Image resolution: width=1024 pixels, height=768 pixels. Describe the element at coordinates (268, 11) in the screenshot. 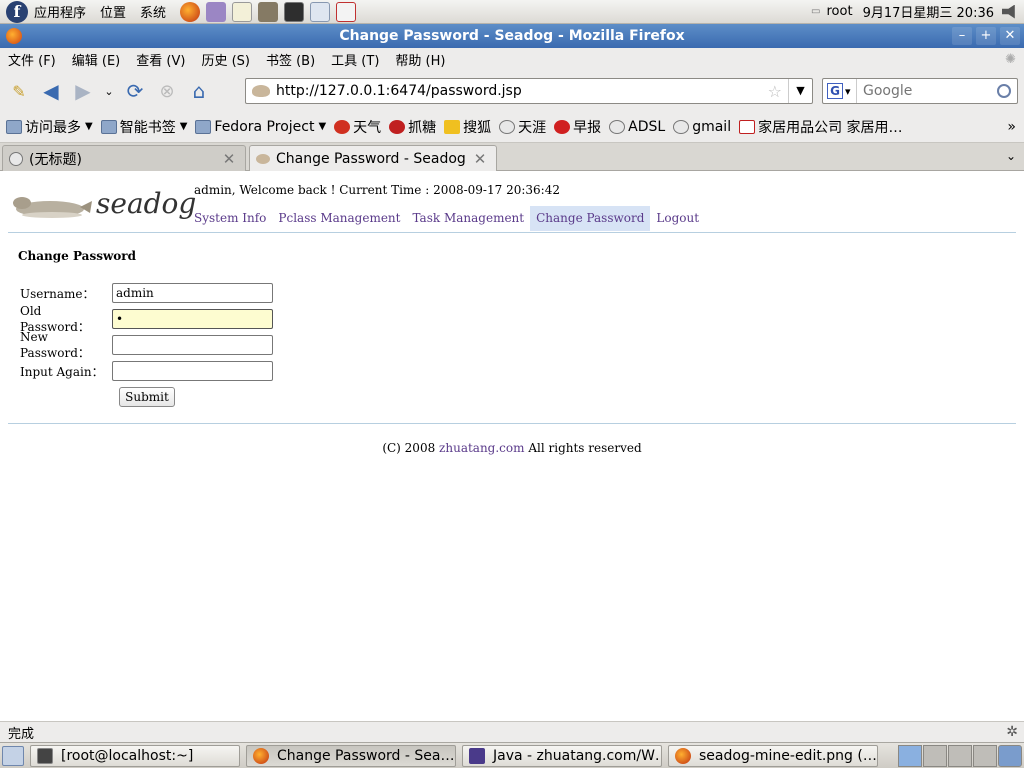

I see `gimp-launcher-icon` at that location.